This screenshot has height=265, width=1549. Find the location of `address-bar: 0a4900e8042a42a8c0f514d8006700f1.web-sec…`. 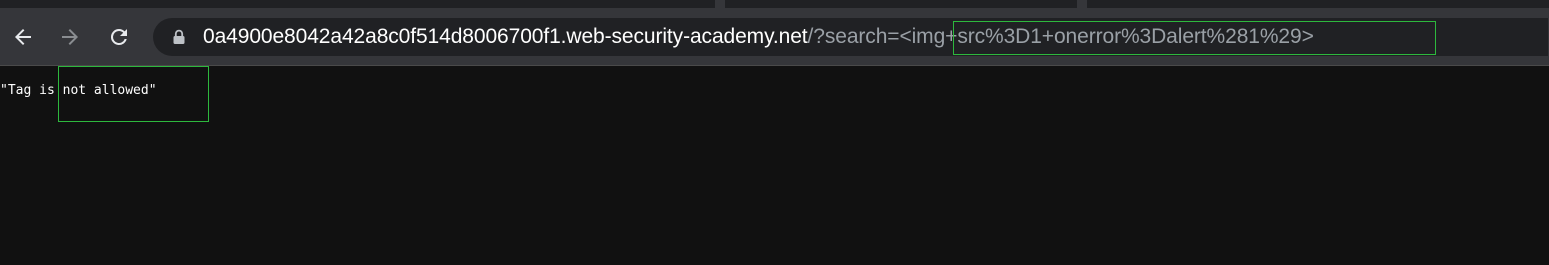

address-bar: 0a4900e8042a42a8c0f514d8006700f1.web-sec… is located at coordinates (850, 37).